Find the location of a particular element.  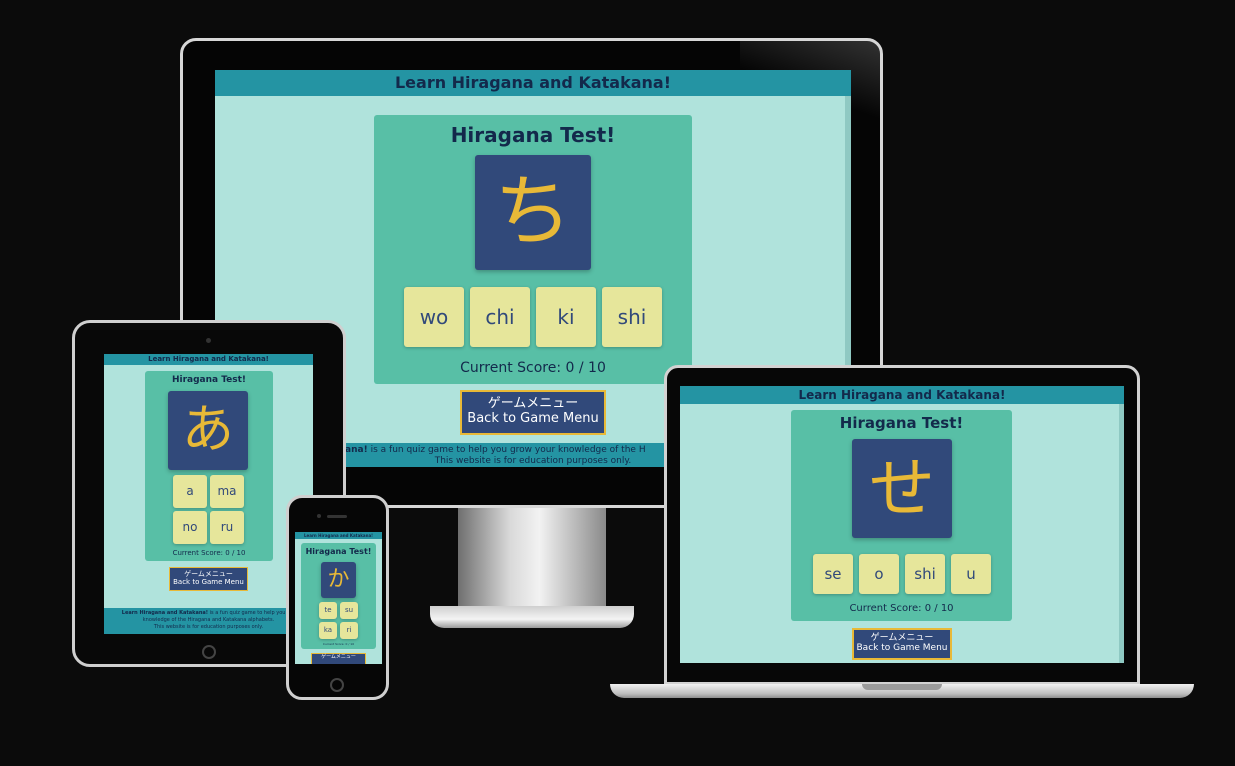

answer-button: ka is located at coordinates (328, 630).